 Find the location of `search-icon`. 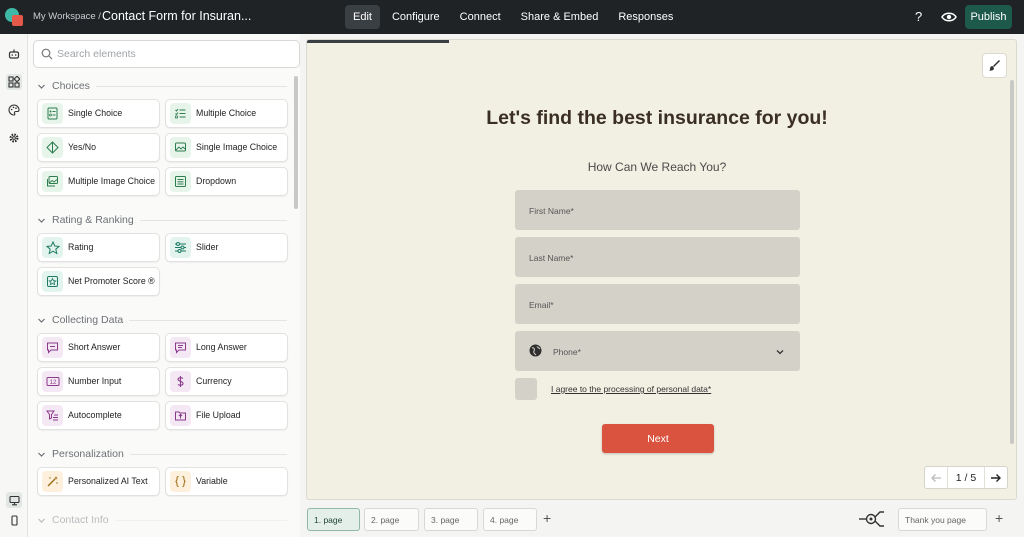

search-icon is located at coordinates (47, 54).